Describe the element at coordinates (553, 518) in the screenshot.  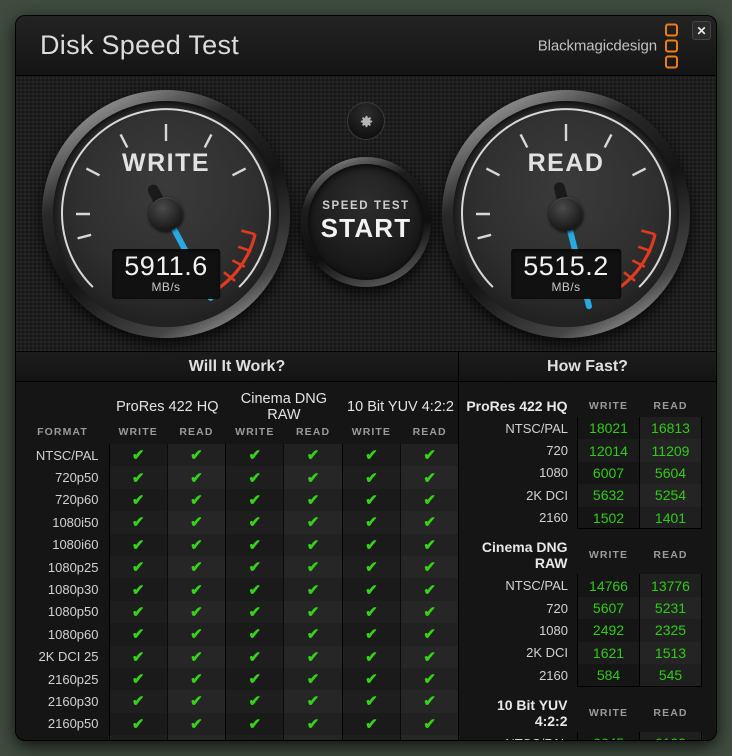
I see `resolution-label: 2160` at that location.